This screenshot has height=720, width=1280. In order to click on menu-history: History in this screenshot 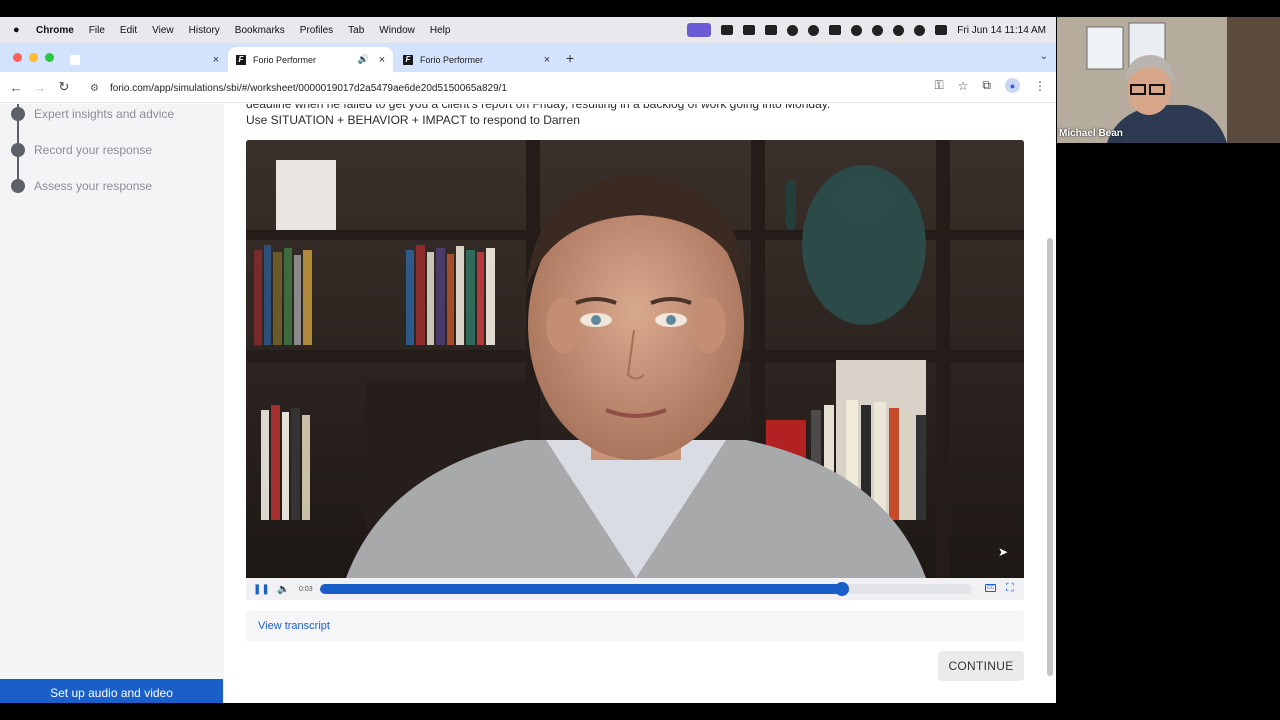, I will do `click(204, 30)`.